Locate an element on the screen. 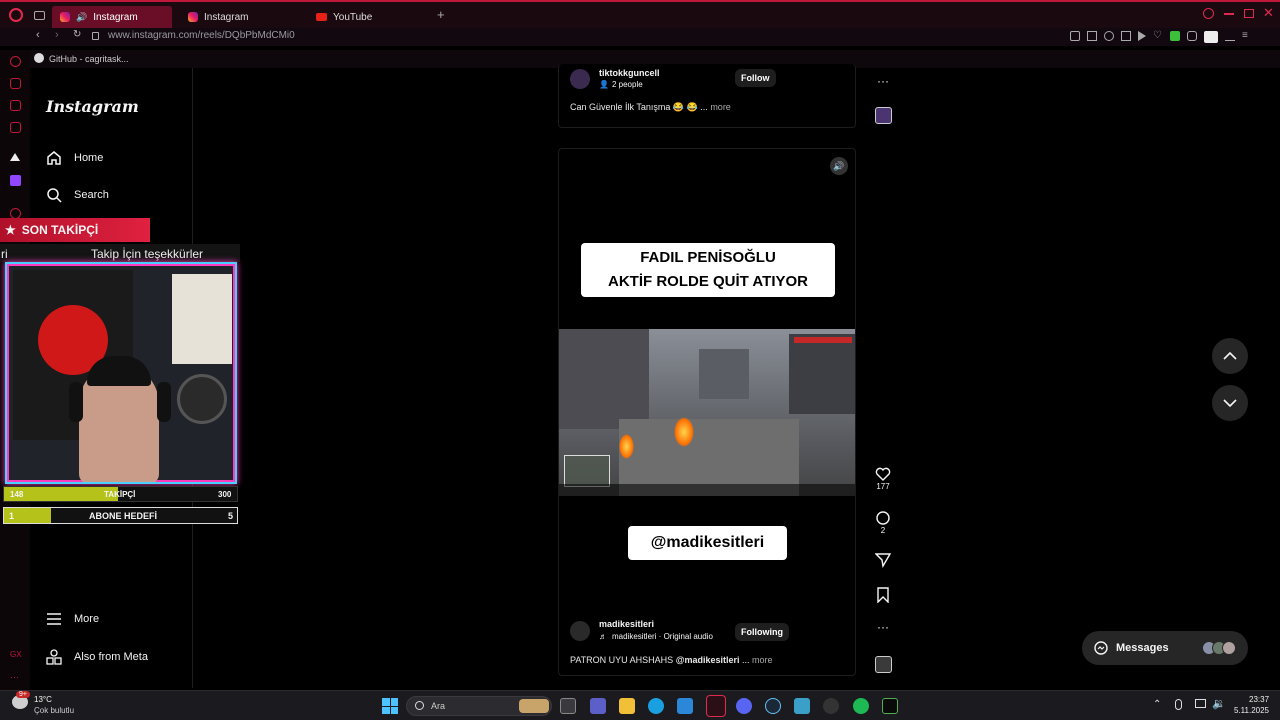  nav-also-from-meta: Also from Meta is located at coordinates (97, 657).